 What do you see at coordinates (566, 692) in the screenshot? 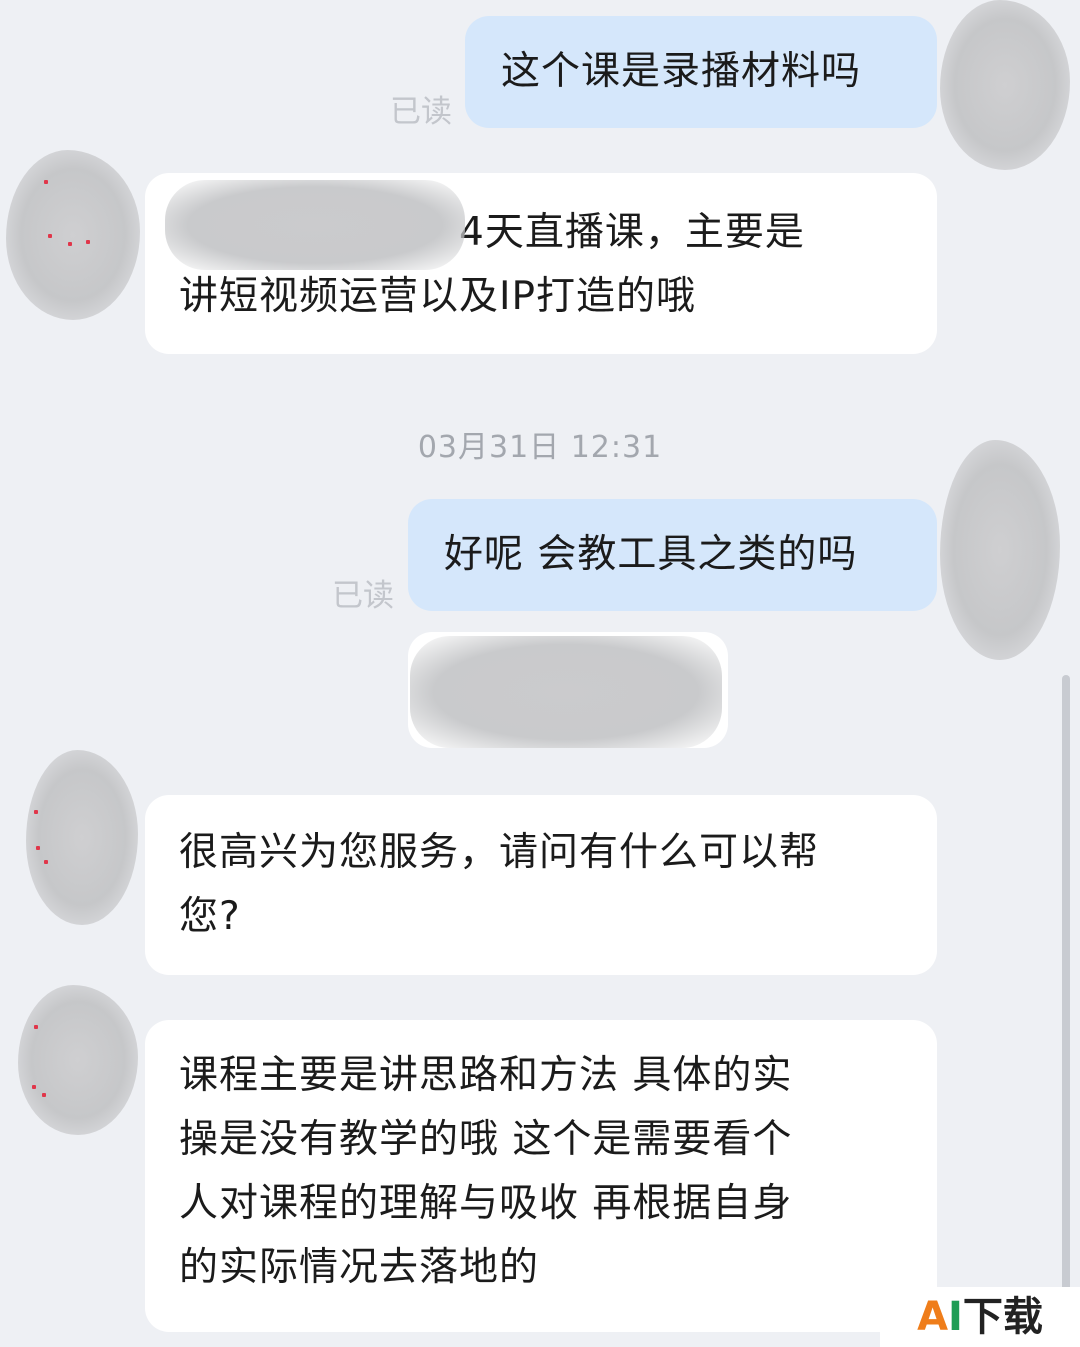
I see `redacted-content` at bounding box center [566, 692].